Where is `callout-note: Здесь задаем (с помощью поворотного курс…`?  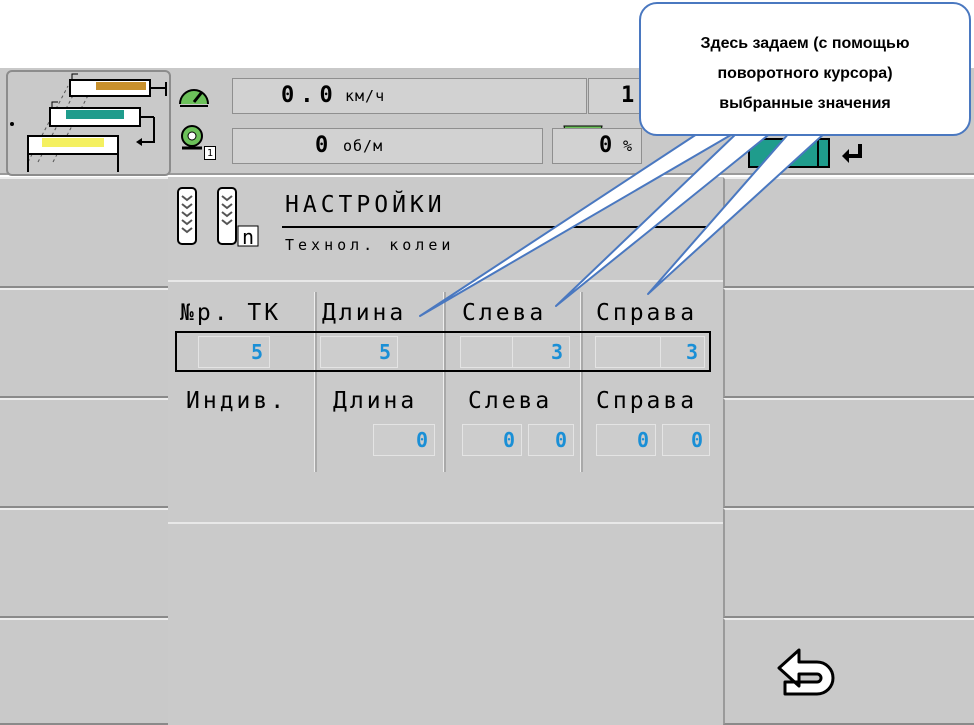
callout-note: Здесь задаем (с помощью поворотного курс… is located at coordinates (805, 69).